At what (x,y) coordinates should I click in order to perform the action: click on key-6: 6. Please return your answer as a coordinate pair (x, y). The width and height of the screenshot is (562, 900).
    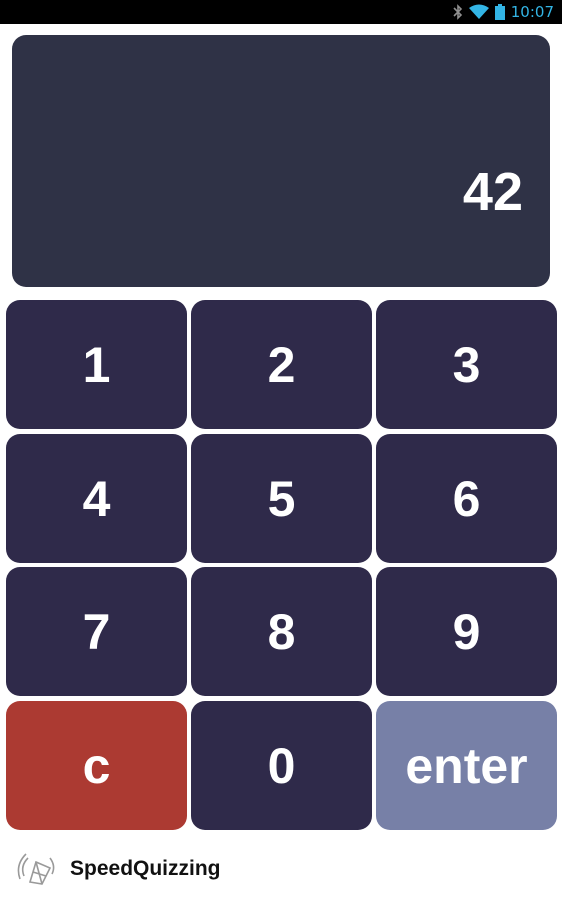
    Looking at the image, I should click on (466, 498).